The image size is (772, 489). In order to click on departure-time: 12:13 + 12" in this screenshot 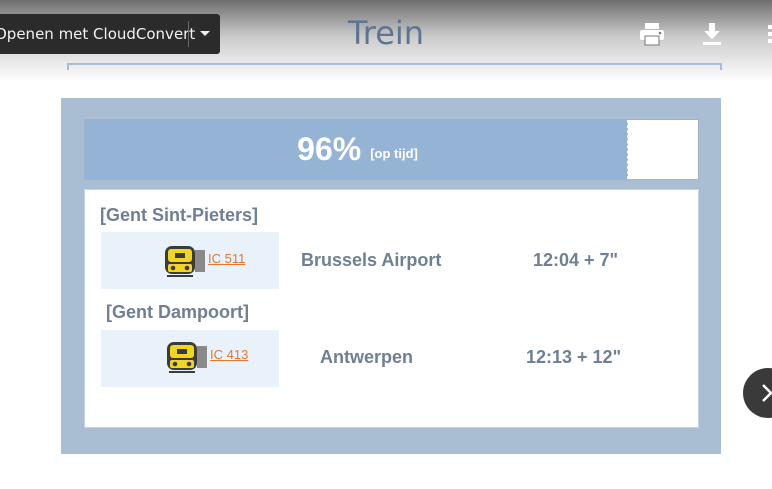, I will do `click(574, 357)`.